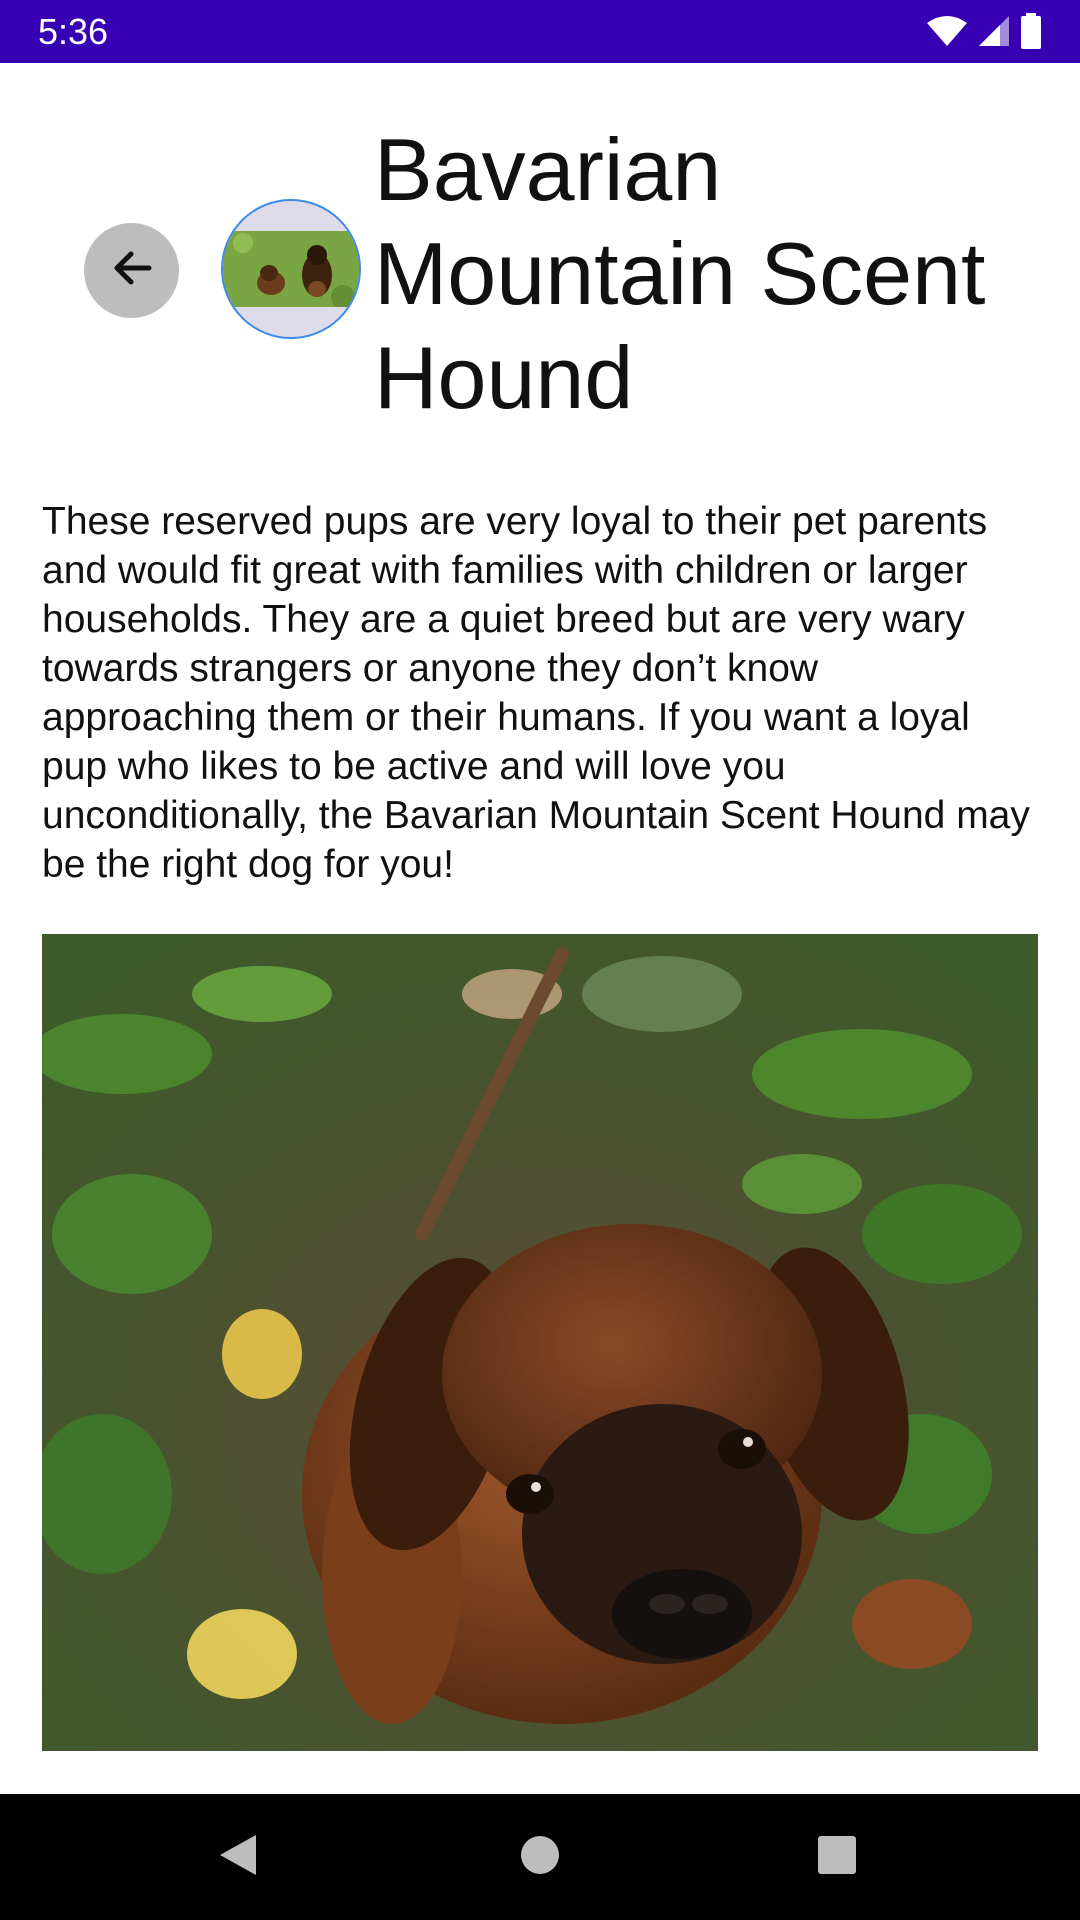 The height and width of the screenshot is (1920, 1080). Describe the element at coordinates (1031, 31) in the screenshot. I see `battery-icon` at that location.